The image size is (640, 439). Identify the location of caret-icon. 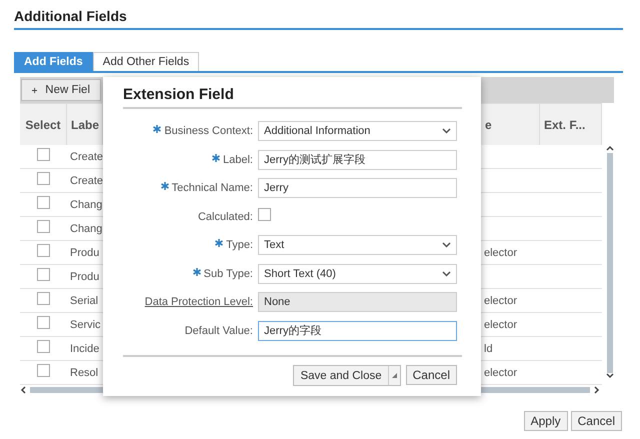
(394, 375).